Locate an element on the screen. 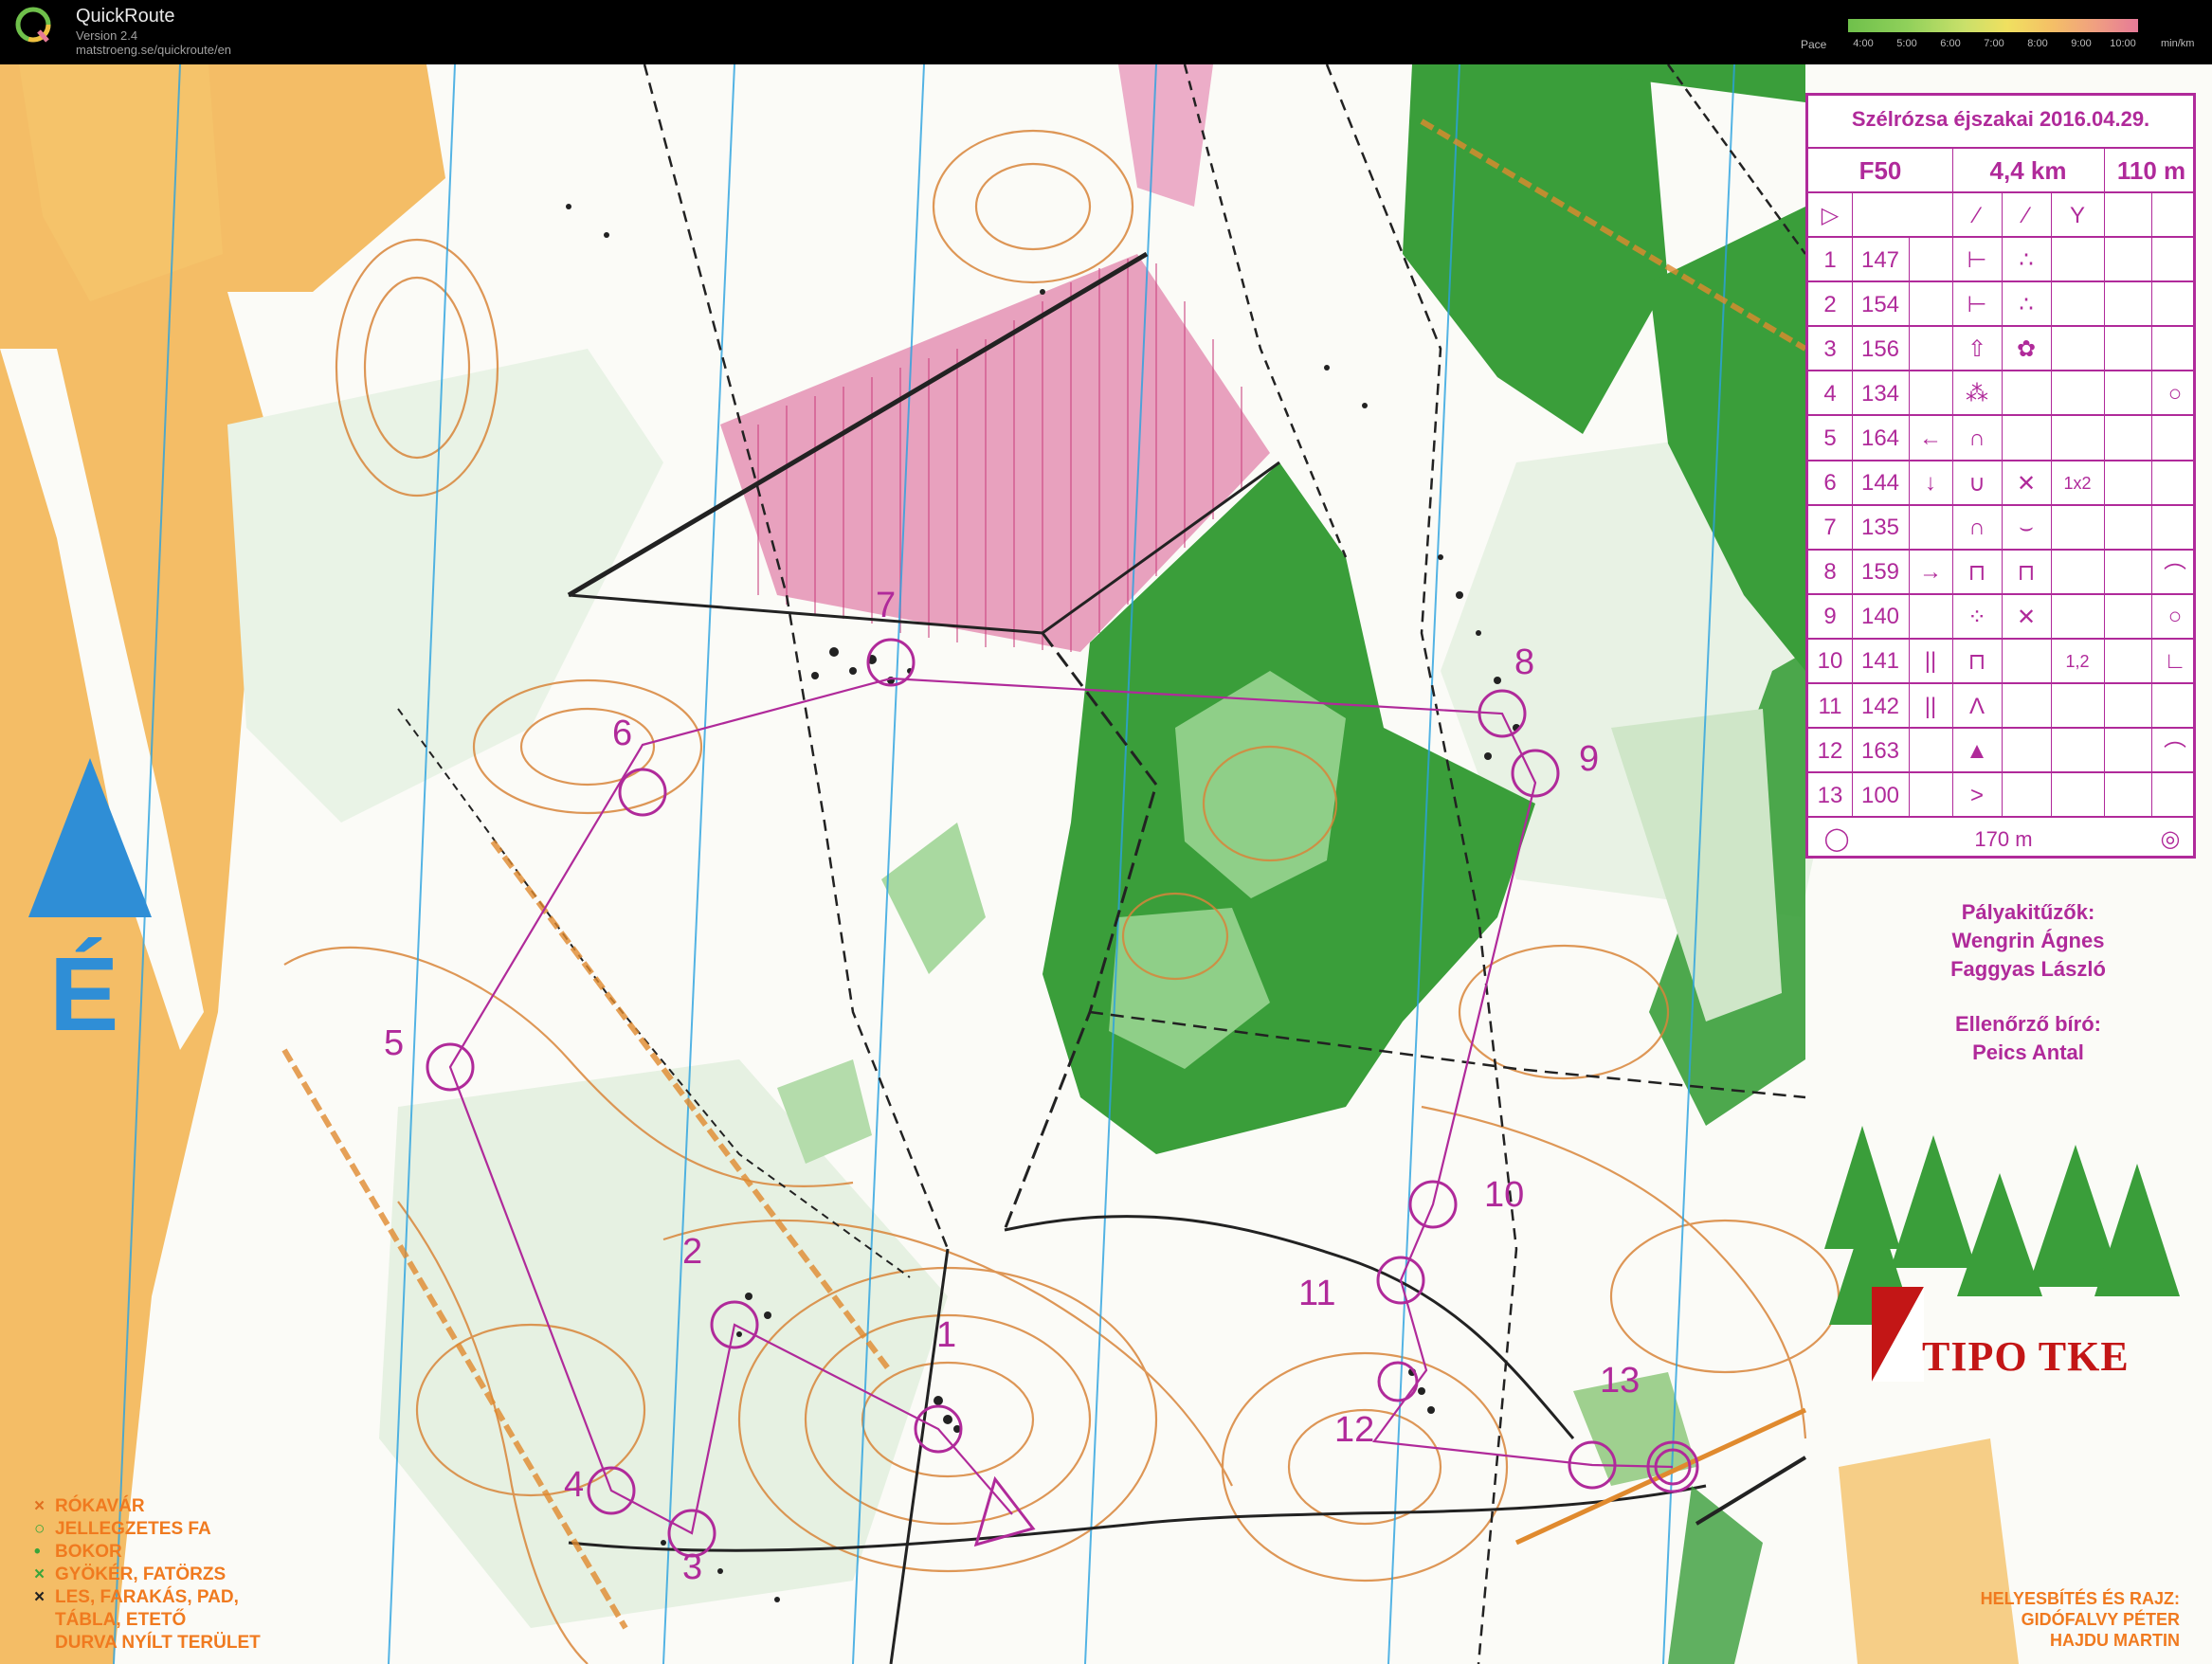  control-code: 163 is located at coordinates (1880, 750).